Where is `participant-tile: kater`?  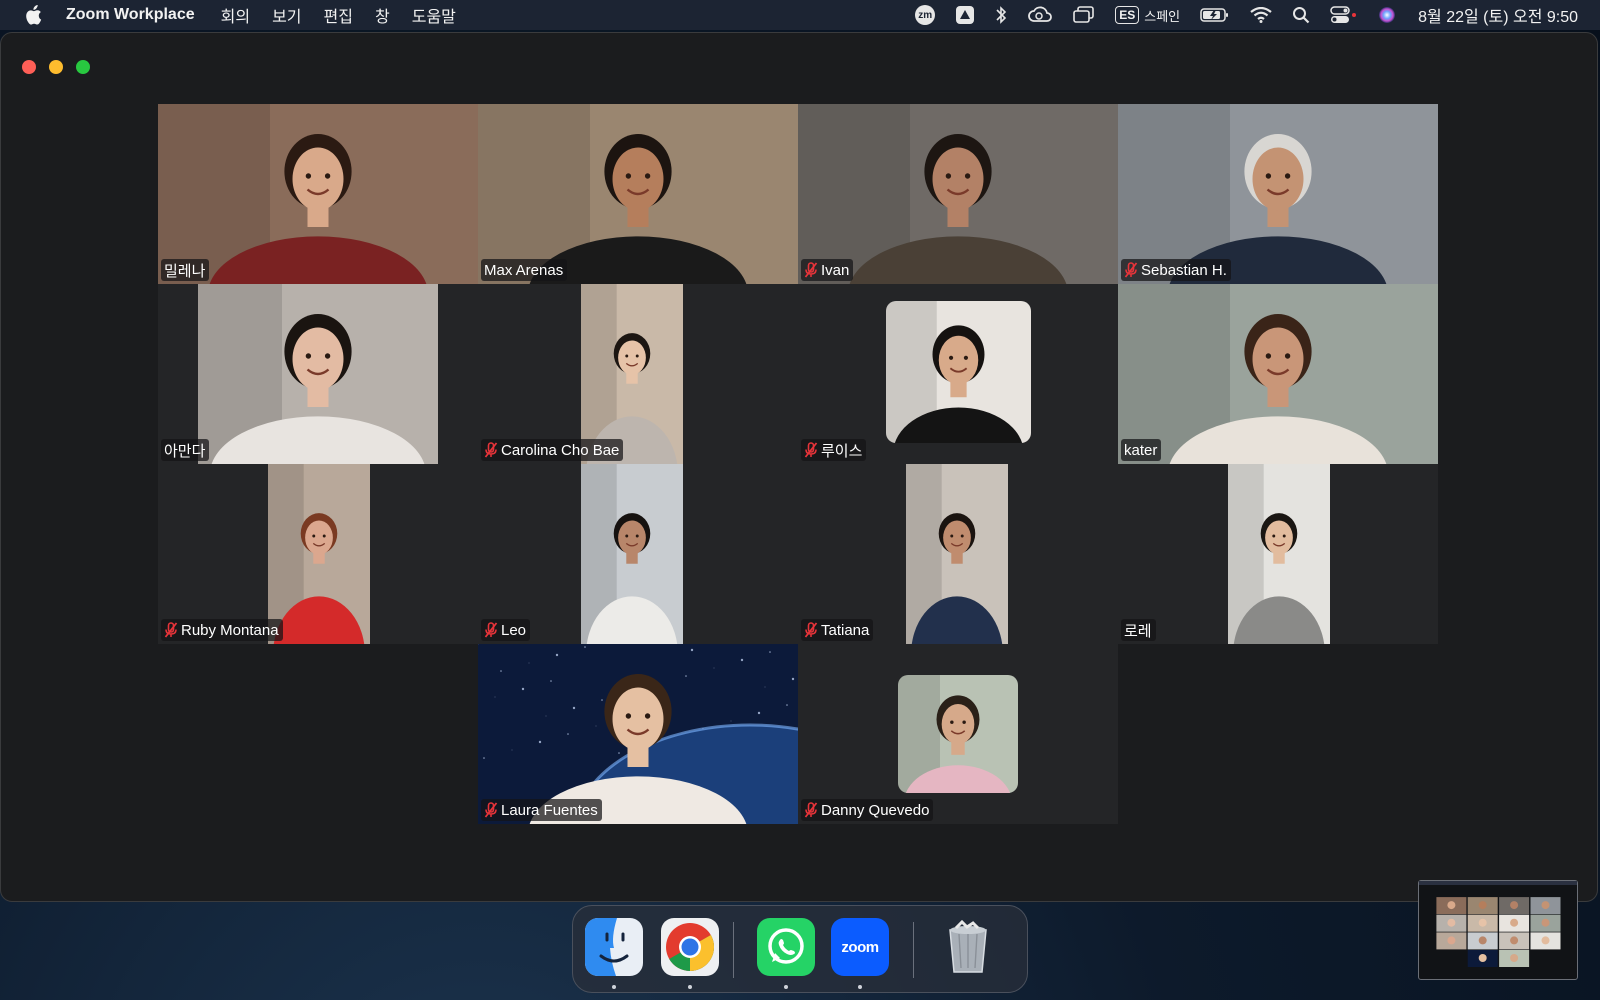 participant-tile: kater is located at coordinates (1278, 374).